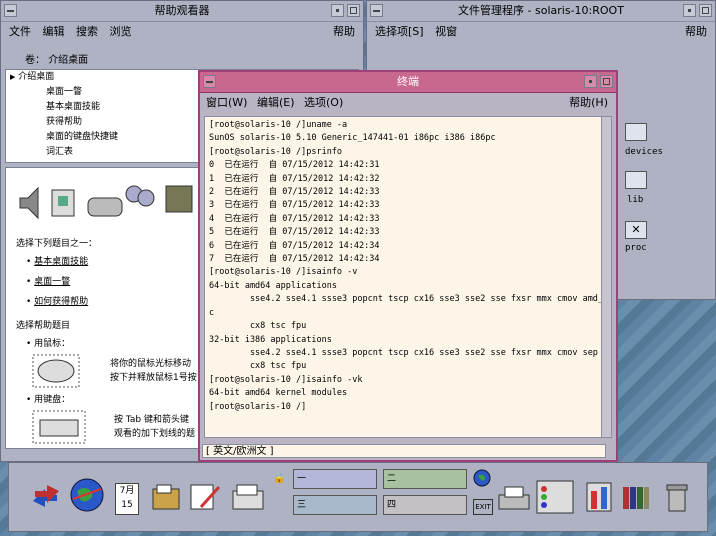 This screenshot has width=716, height=536. What do you see at coordinates (248, 498) in the screenshot?
I see `mailer-icon` at bounding box center [248, 498].